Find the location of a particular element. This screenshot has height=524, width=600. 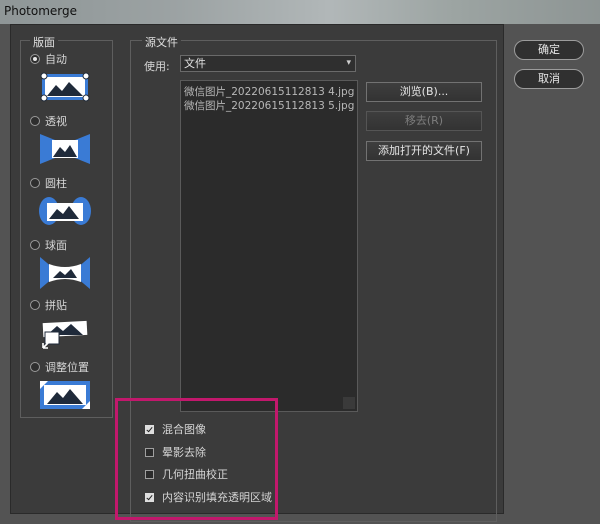

use-select: 文件 ▾ is located at coordinates (268, 63).